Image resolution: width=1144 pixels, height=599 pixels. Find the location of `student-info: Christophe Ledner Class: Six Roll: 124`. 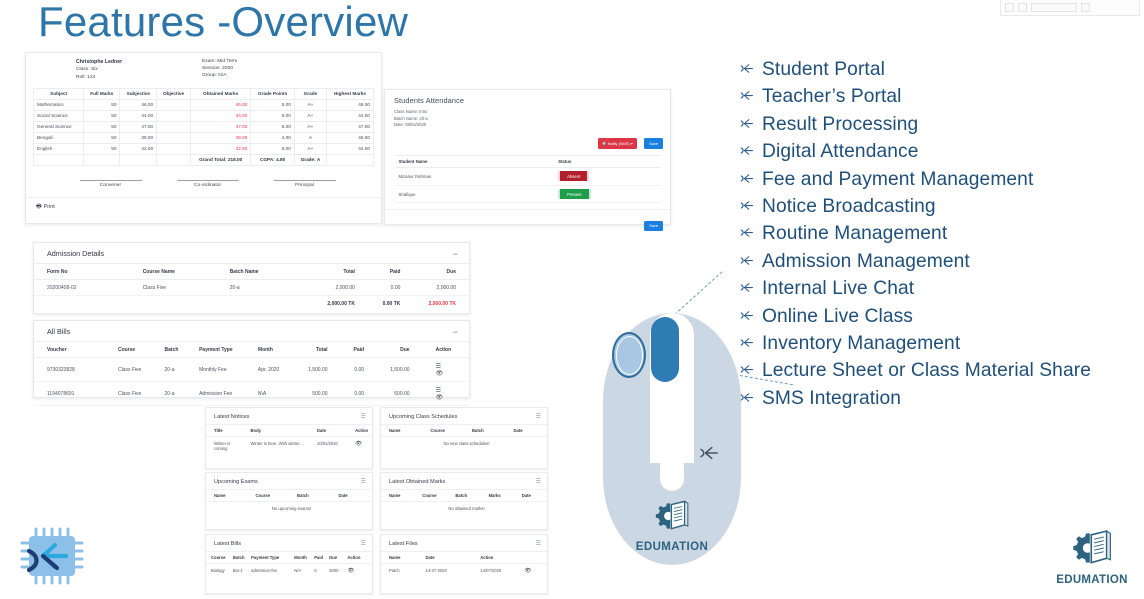

student-info: Christophe Ledner Class: Six Roll: 124 is located at coordinates (113, 70).